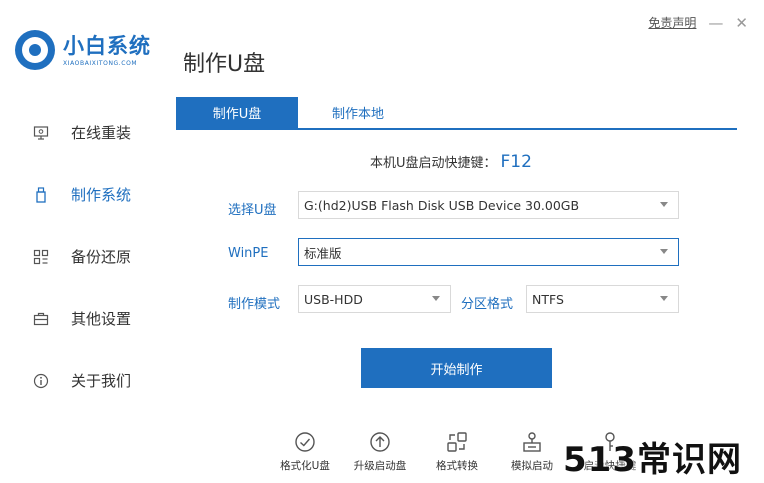  I want to click on app-logo: 小白系统 XIAOBAIXITONG.COM, so click(83, 50).